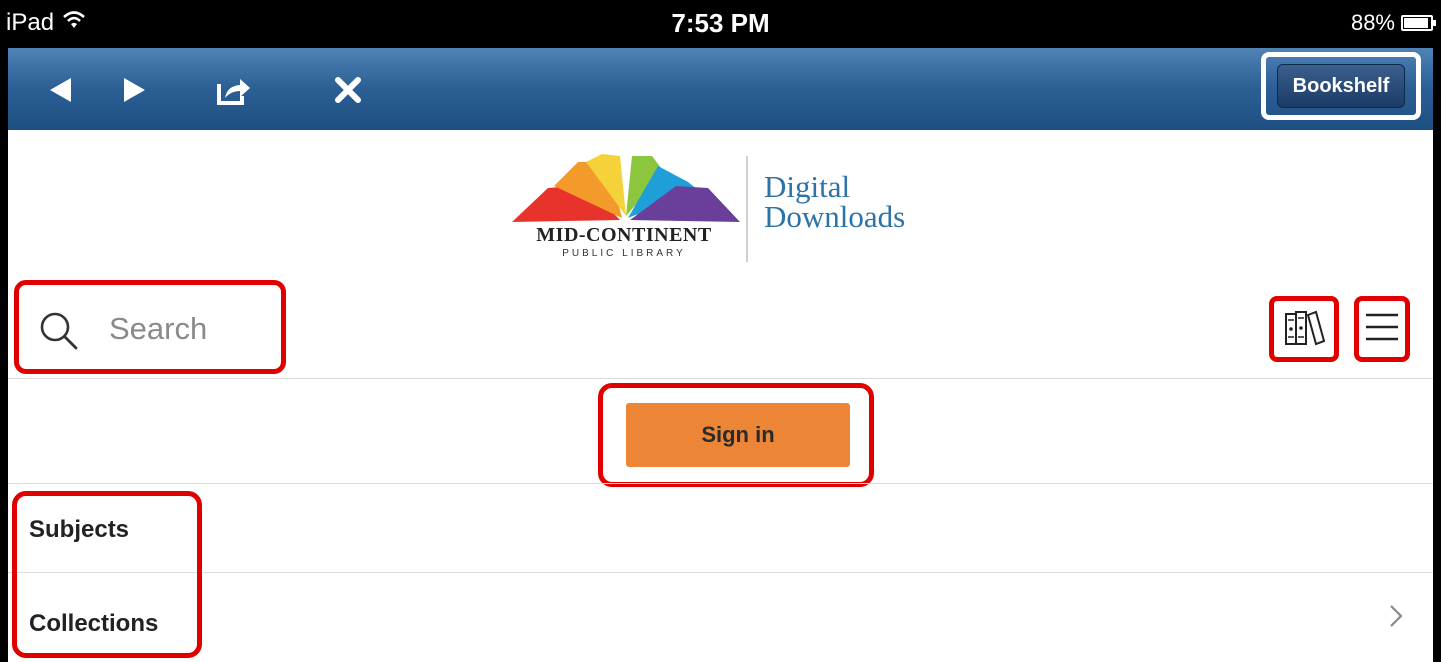 This screenshot has height=662, width=1441. What do you see at coordinates (1418, 23) in the screenshot?
I see `battery-icon` at bounding box center [1418, 23].